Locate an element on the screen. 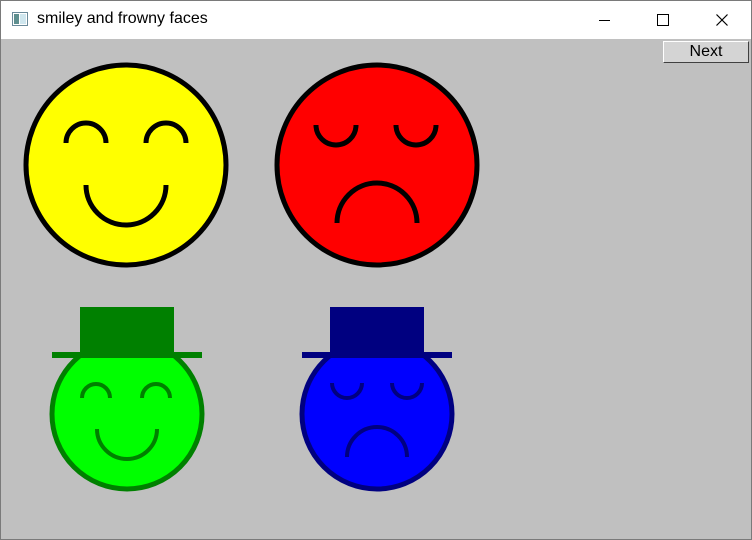  maximize-icon is located at coordinates (663, 20).